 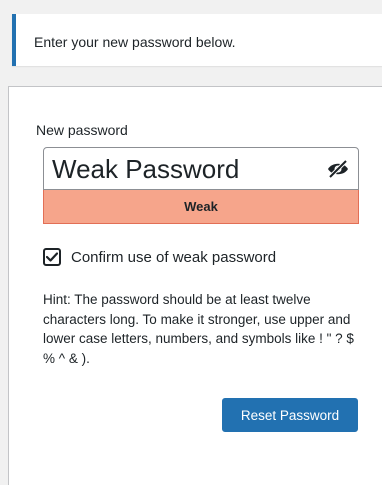 I want to click on new-password-field, so click(x=201, y=168).